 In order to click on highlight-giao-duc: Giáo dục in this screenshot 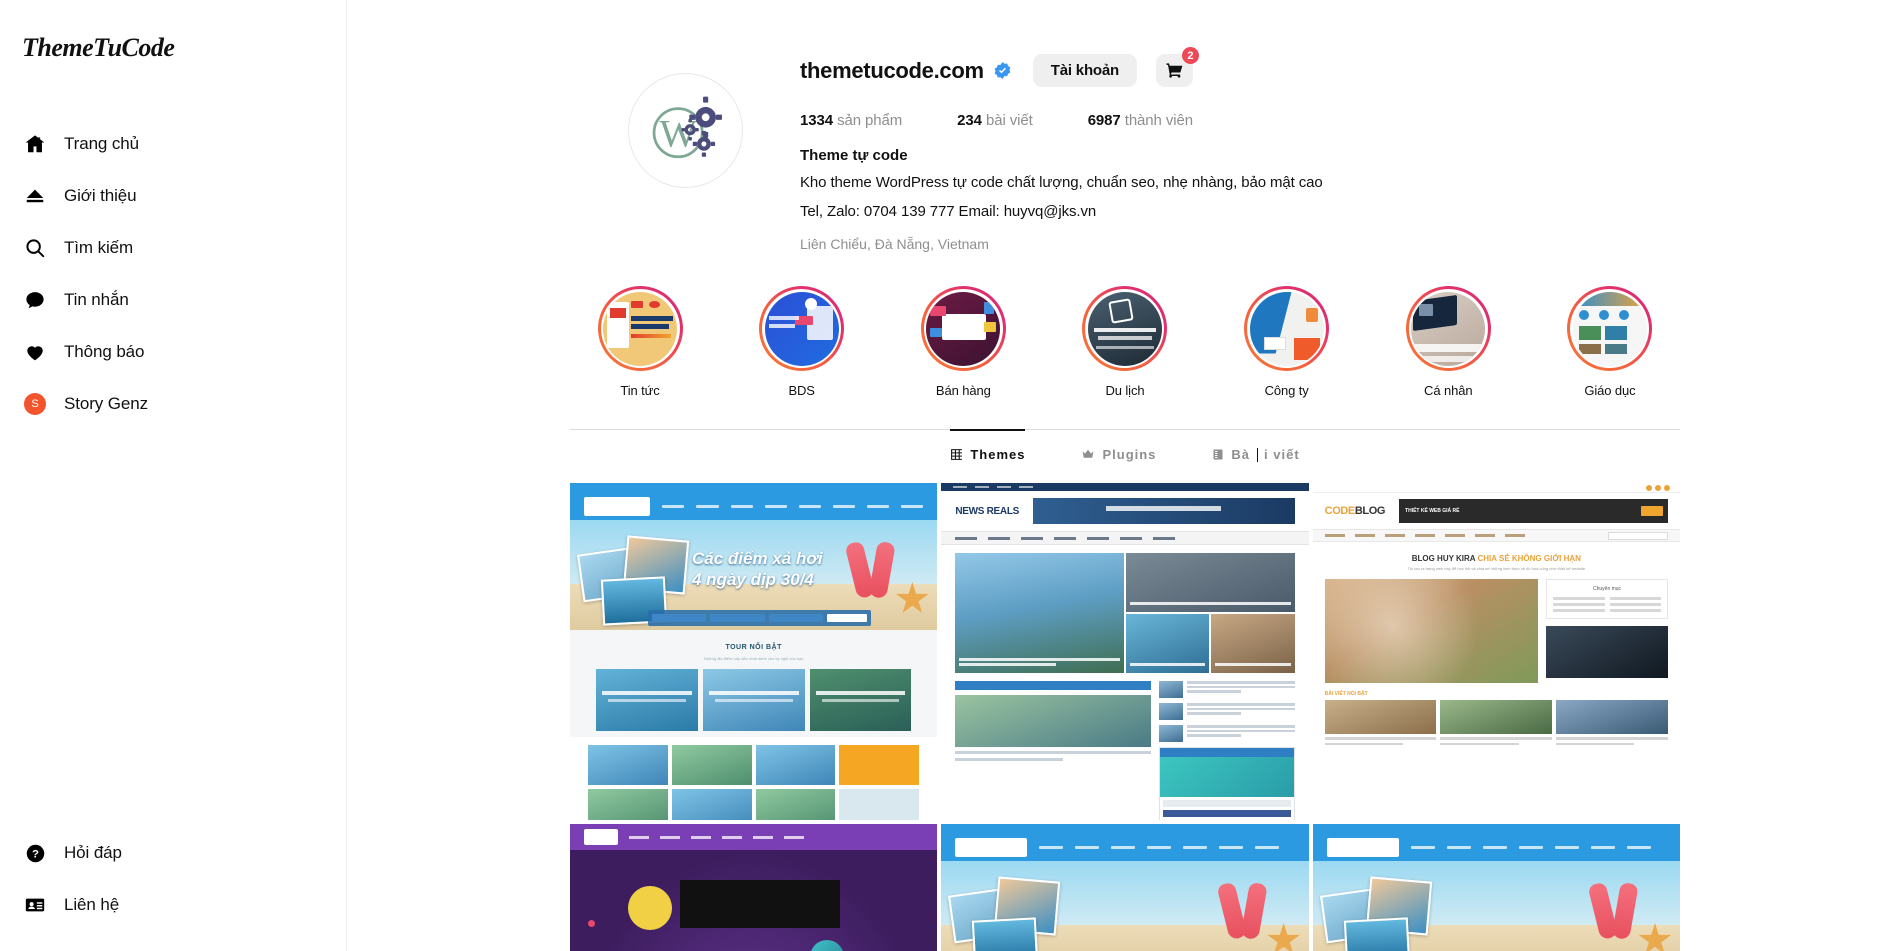, I will do `click(1610, 342)`.